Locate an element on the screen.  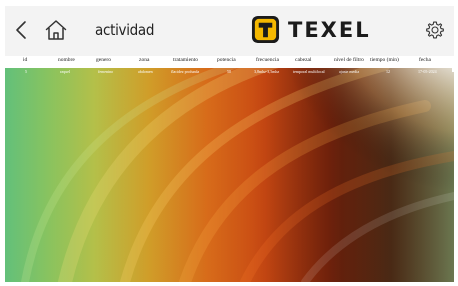
cell-zona: abdomen is located at coordinates (145, 71).